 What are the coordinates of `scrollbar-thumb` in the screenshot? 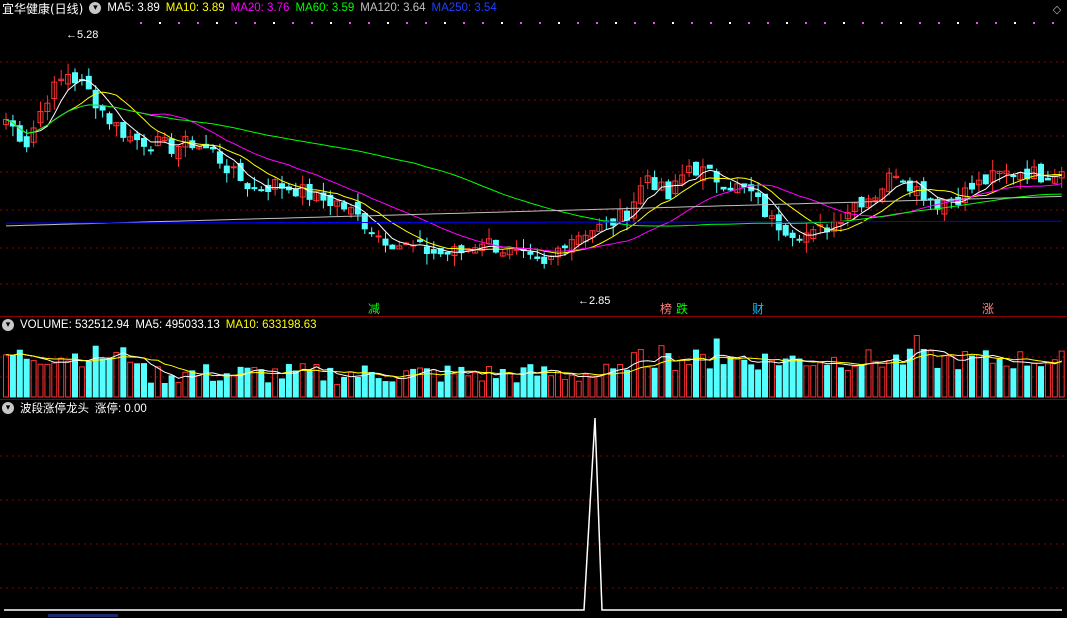 It's located at (83, 615).